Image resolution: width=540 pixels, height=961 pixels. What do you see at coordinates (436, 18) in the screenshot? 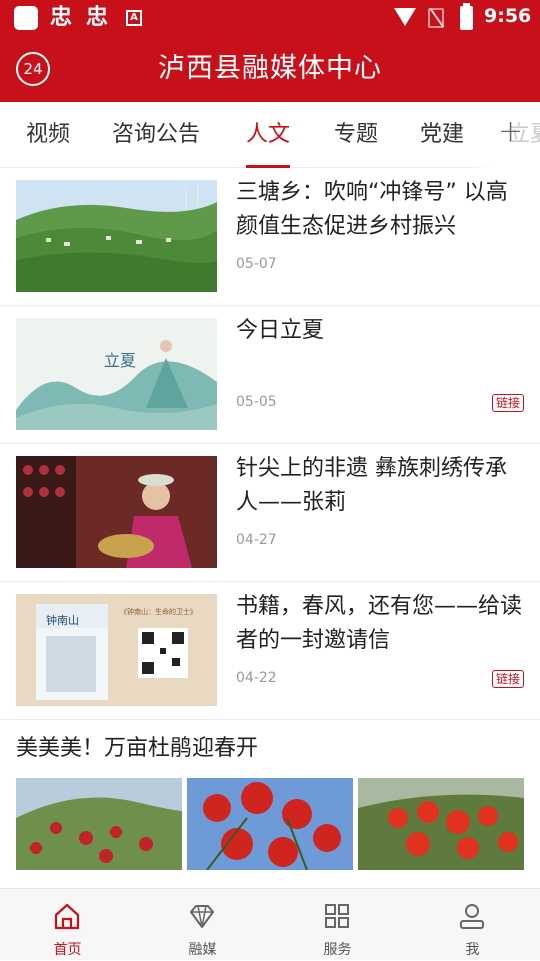
I see `sim-off-icon` at bounding box center [436, 18].